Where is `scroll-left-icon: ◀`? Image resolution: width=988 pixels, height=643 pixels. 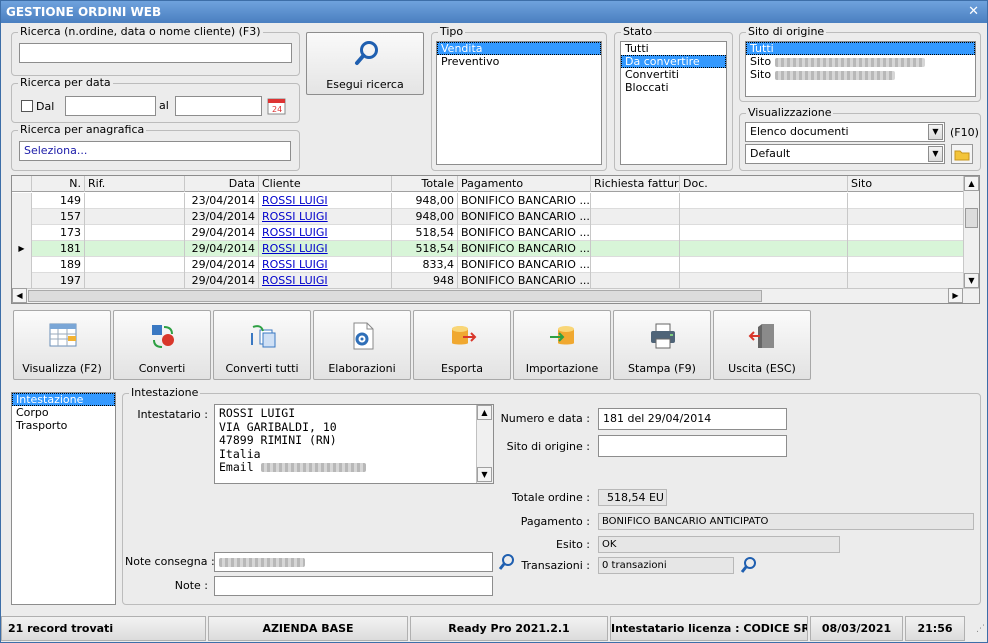
scroll-left-icon: ◀ is located at coordinates (19, 295).